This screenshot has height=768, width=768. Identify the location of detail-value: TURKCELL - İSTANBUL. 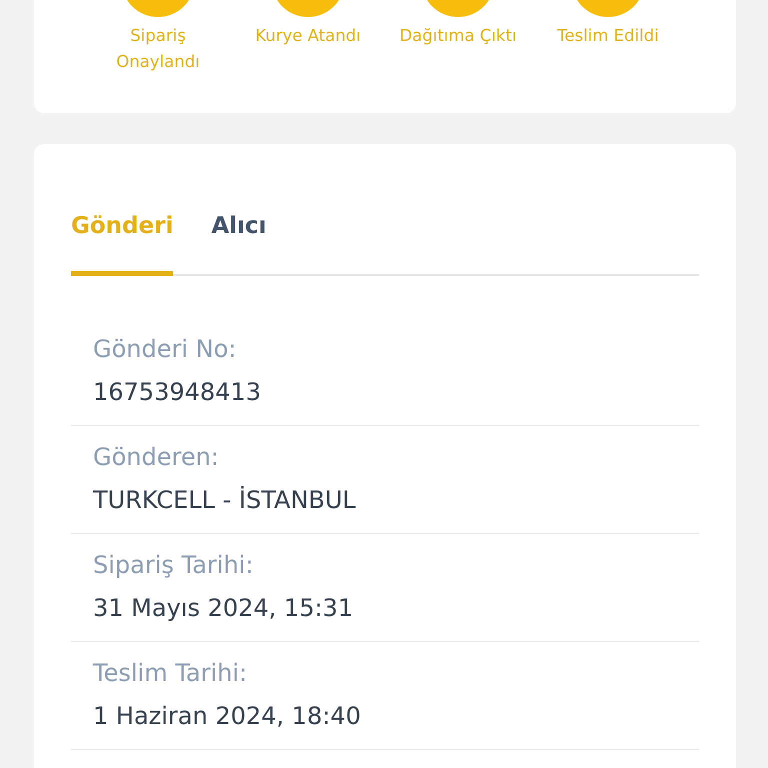
(225, 500).